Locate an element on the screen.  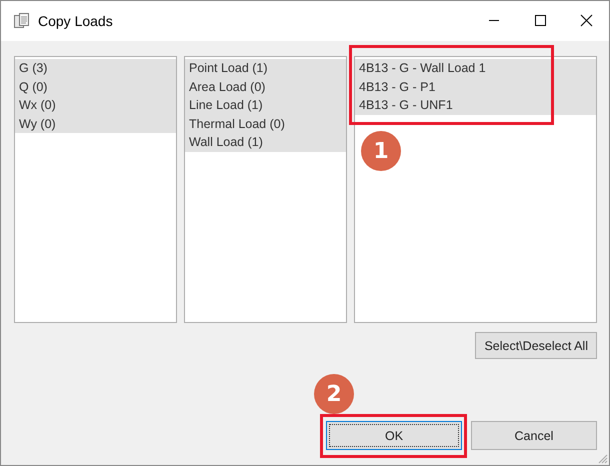
cancel-button: Cancel is located at coordinates (534, 435).